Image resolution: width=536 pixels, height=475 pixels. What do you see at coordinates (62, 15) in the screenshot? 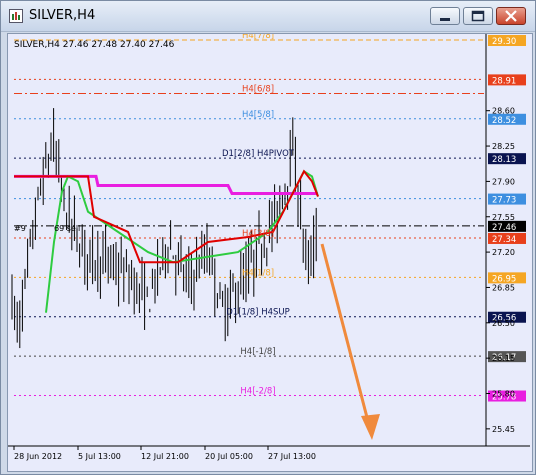
I see `window-title: SILVER,H4` at bounding box center [62, 15].